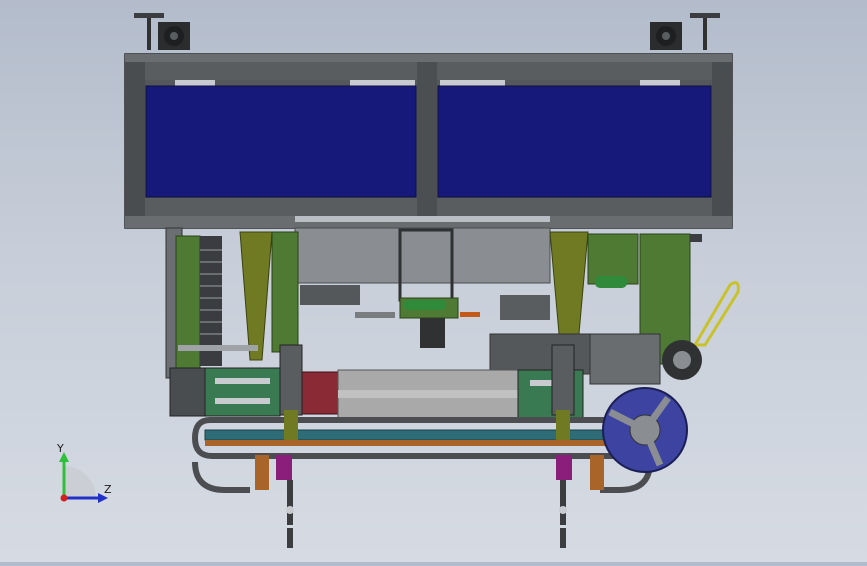 This screenshot has height=566, width=867. What do you see at coordinates (289, 446) in the screenshot?
I see `left-vertical-actuator` at bounding box center [289, 446].